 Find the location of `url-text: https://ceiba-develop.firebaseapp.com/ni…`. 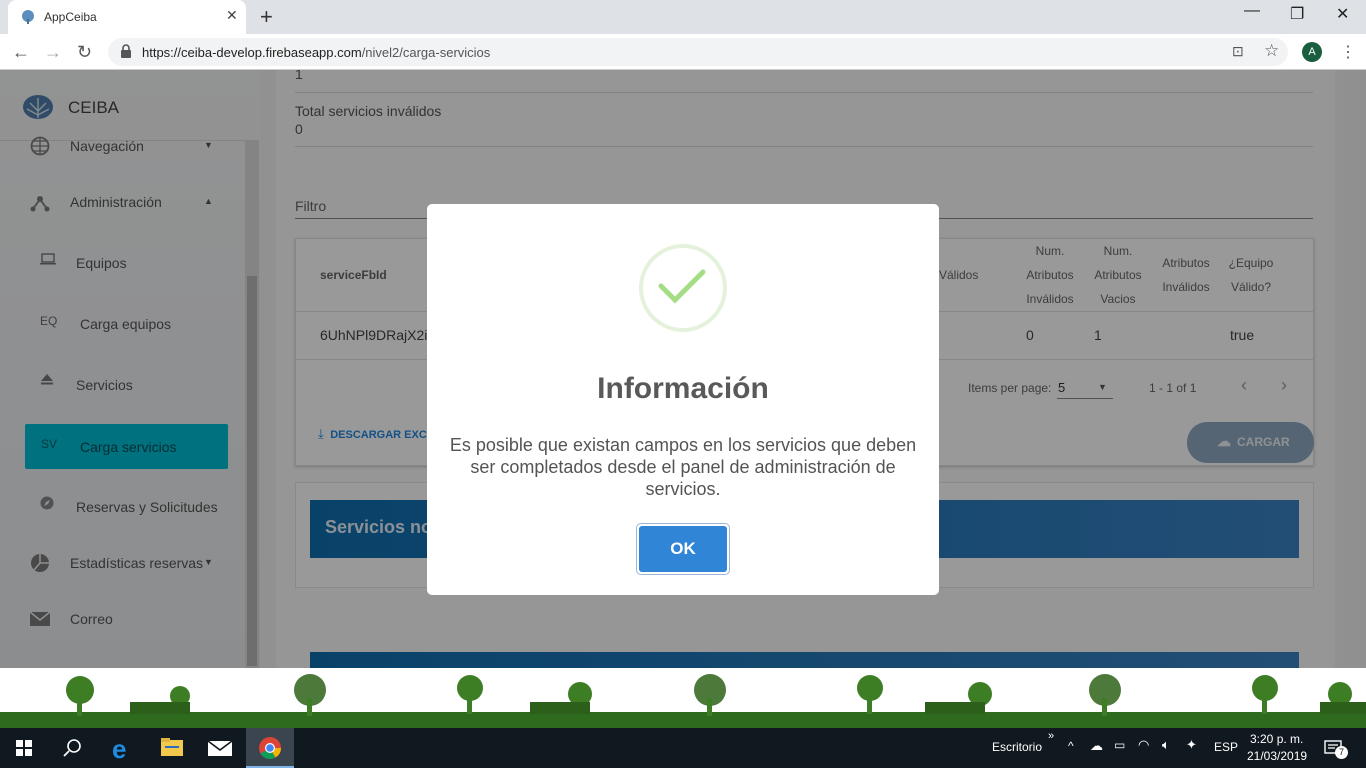

url-text: https://ceiba-develop.firebaseapp.com/ni… is located at coordinates (316, 52).